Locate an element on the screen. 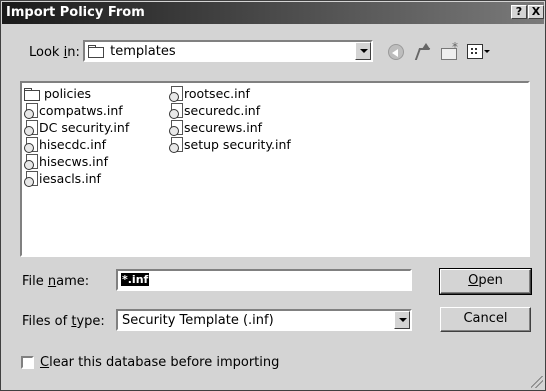 Image resolution: width=546 pixels, height=391 pixels. list-item-file: compatws.inf is located at coordinates (76, 111).